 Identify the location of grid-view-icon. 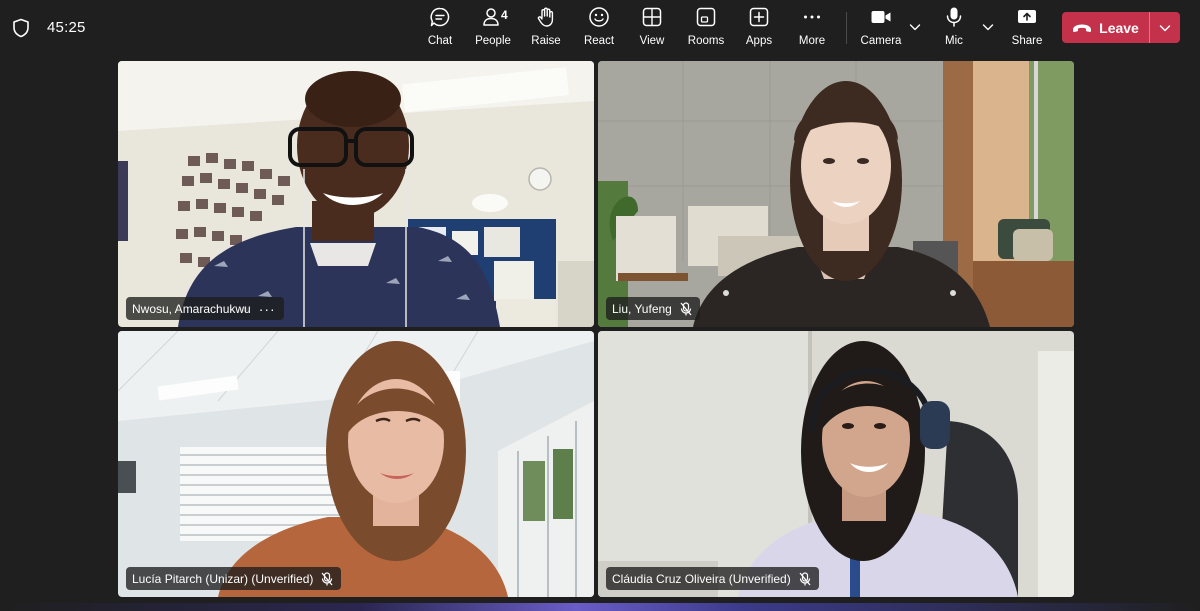
(652, 17).